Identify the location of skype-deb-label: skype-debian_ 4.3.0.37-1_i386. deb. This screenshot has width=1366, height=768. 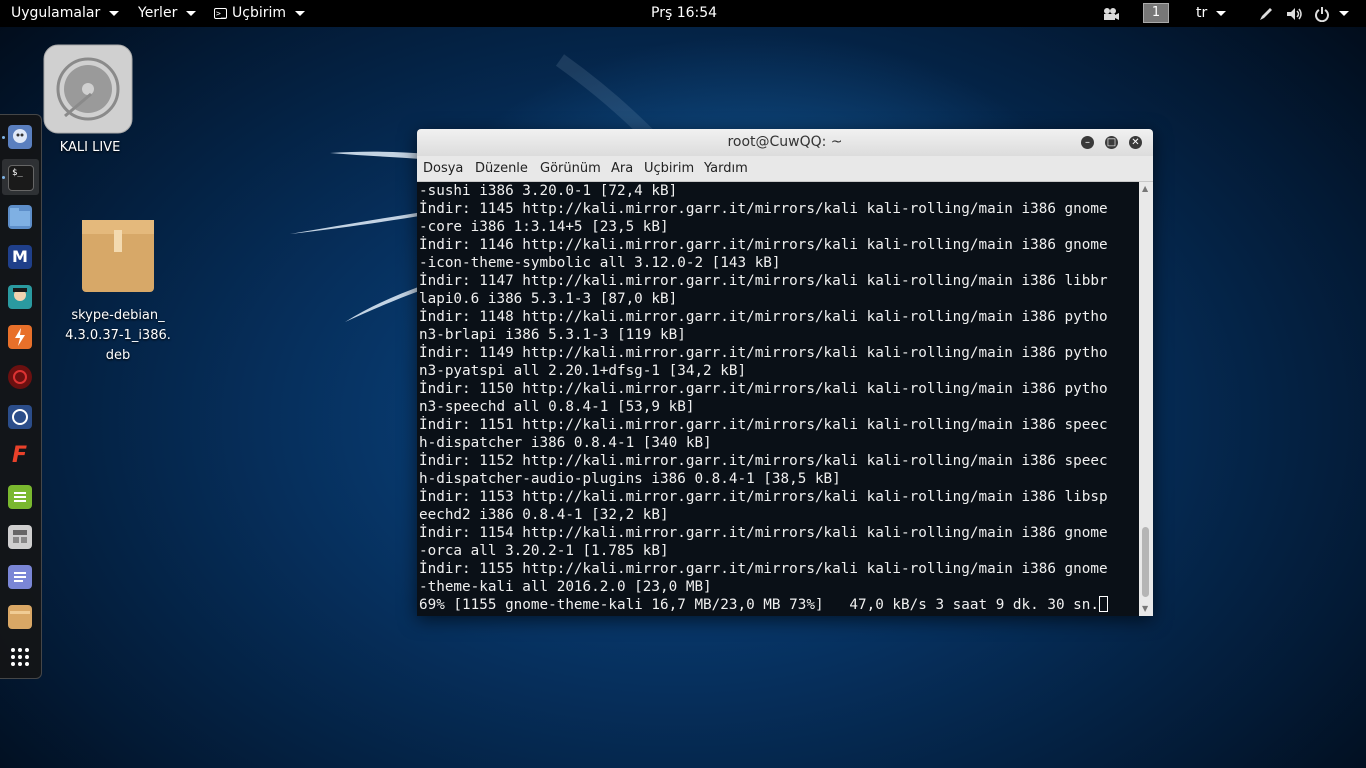
(118, 336).